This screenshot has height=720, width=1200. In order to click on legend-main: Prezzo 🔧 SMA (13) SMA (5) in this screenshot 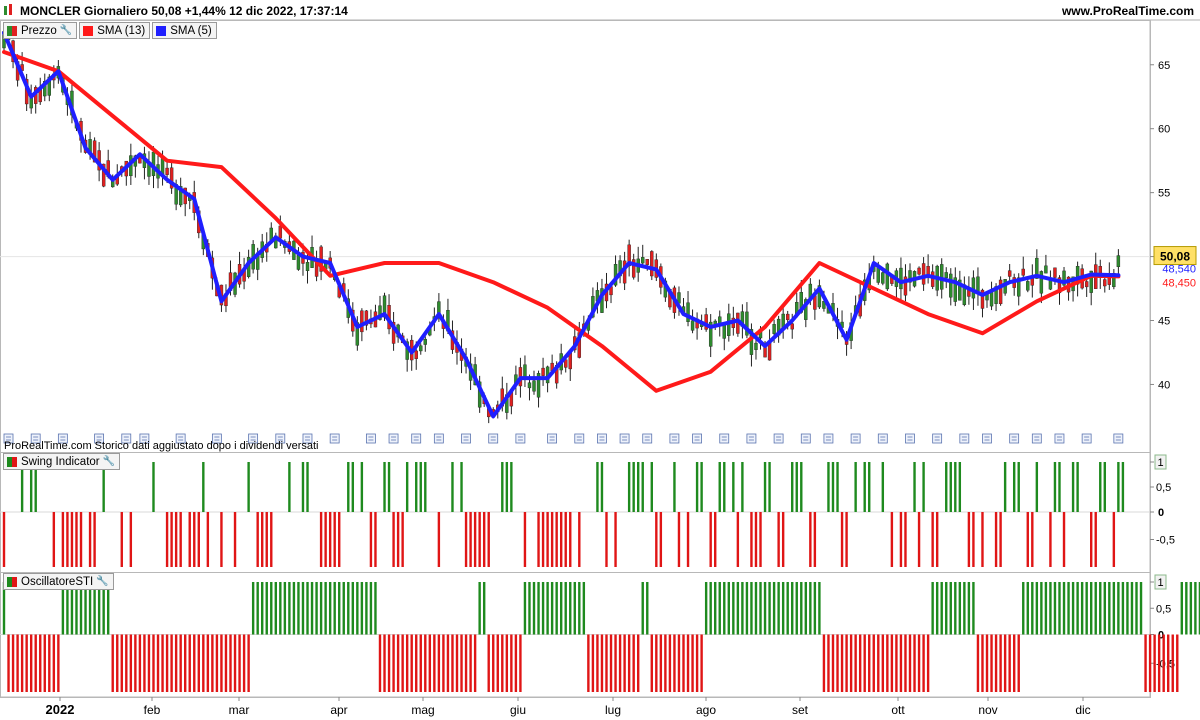, I will do `click(111, 30)`.